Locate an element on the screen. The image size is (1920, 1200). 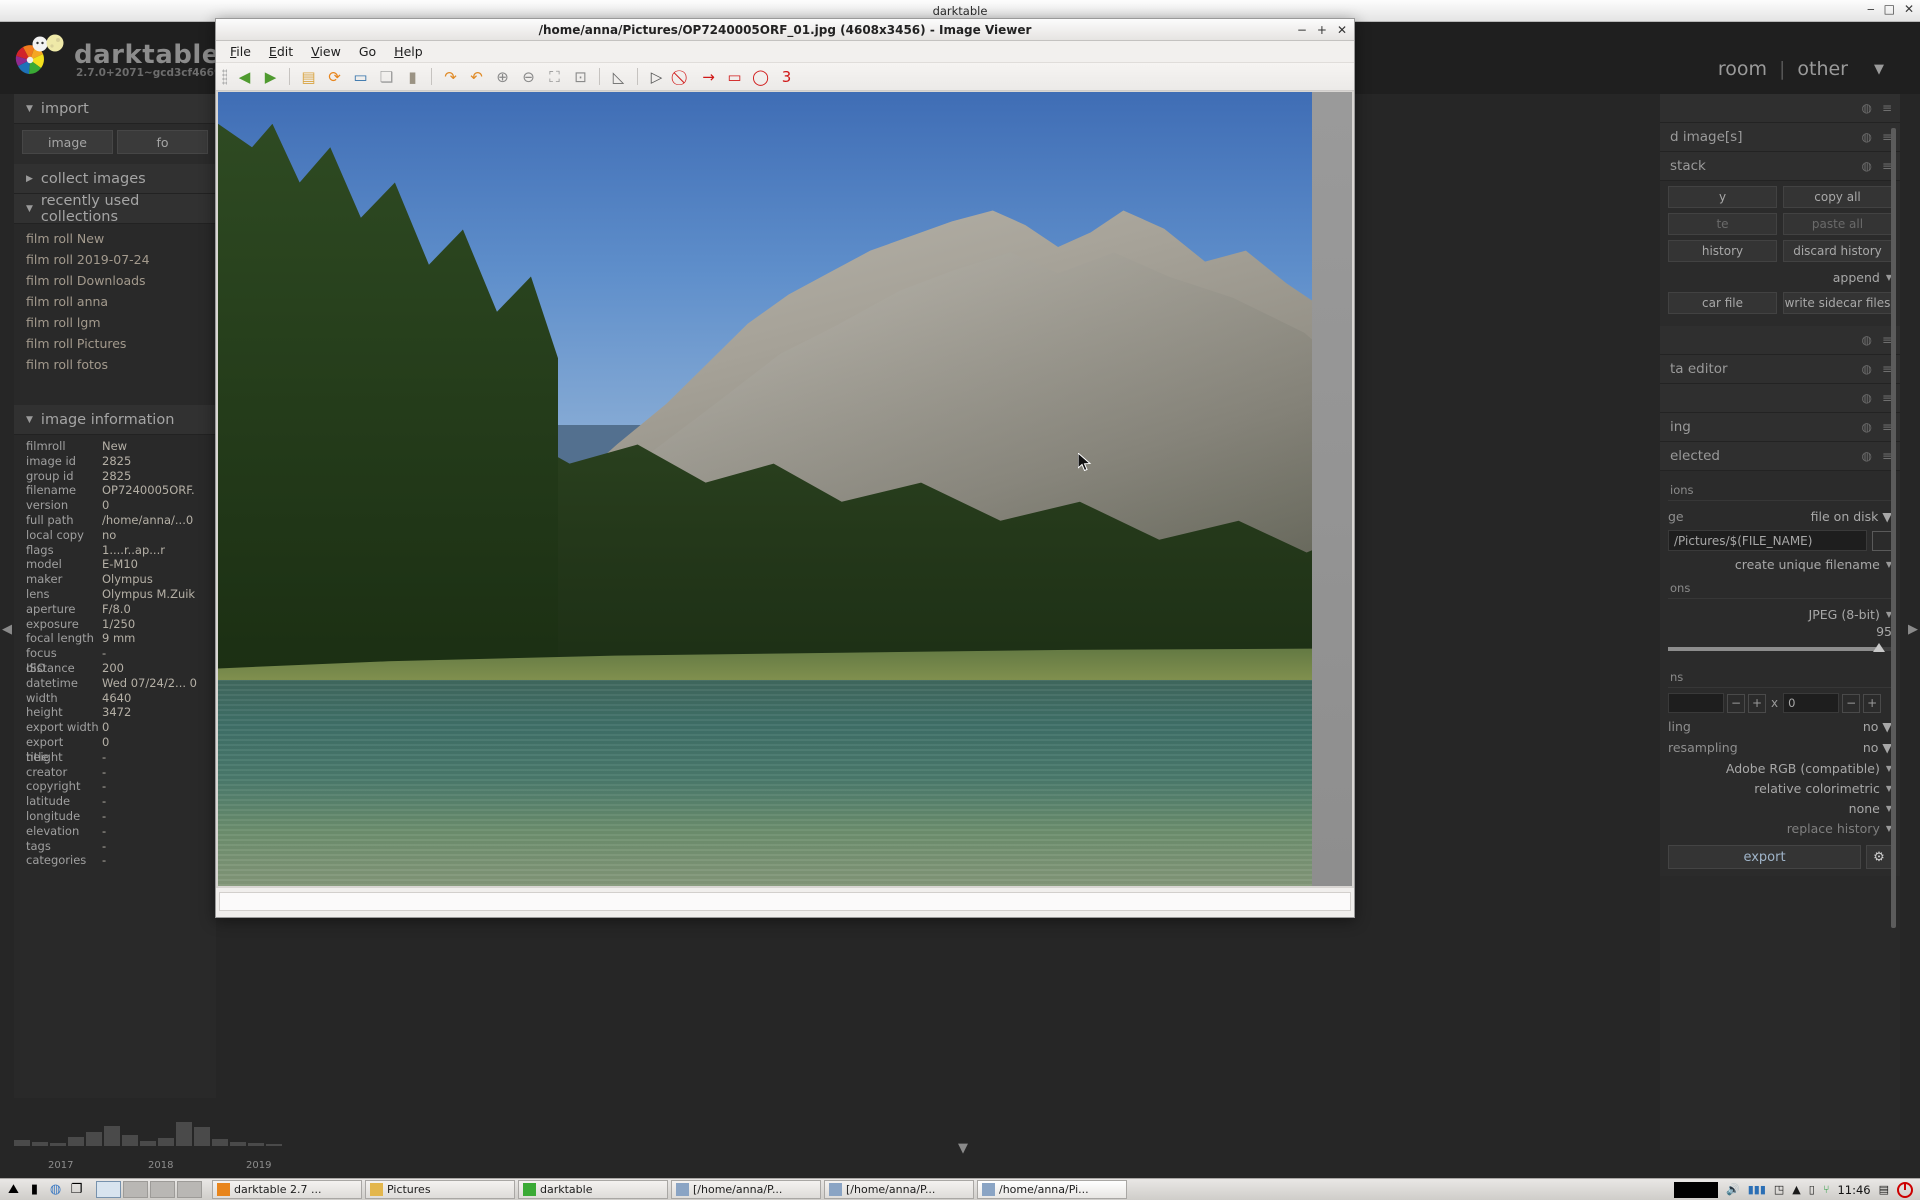
right-panel-collapse-icon: ▶ is located at coordinates (1913, 629).